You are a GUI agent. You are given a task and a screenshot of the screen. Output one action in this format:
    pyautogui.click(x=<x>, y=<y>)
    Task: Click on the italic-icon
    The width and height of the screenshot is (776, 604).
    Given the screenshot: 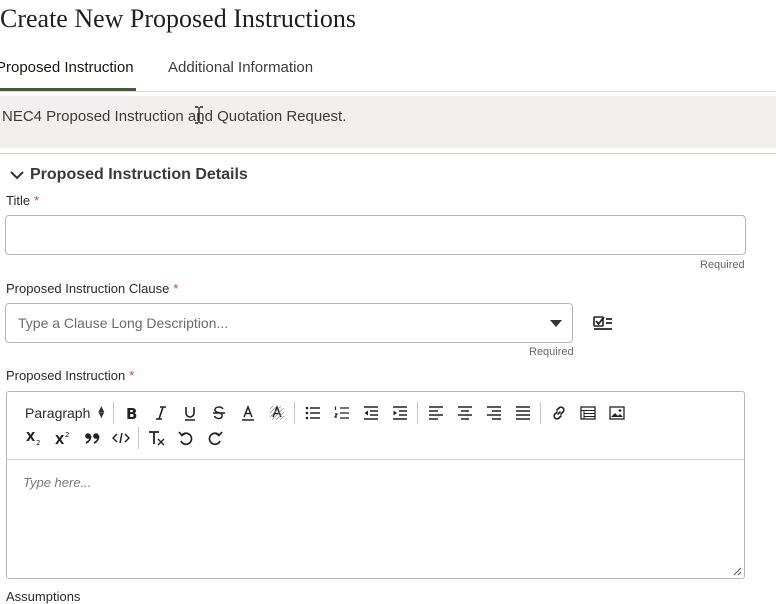 What is the action you would take?
    pyautogui.click(x=160, y=413)
    